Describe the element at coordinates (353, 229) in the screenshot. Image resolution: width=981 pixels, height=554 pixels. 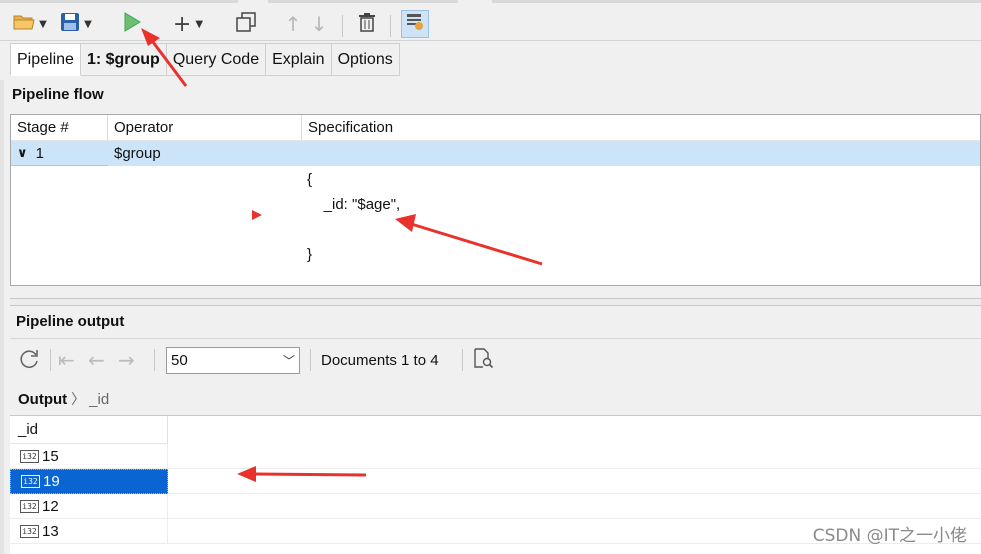
I see `spec-line` at that location.